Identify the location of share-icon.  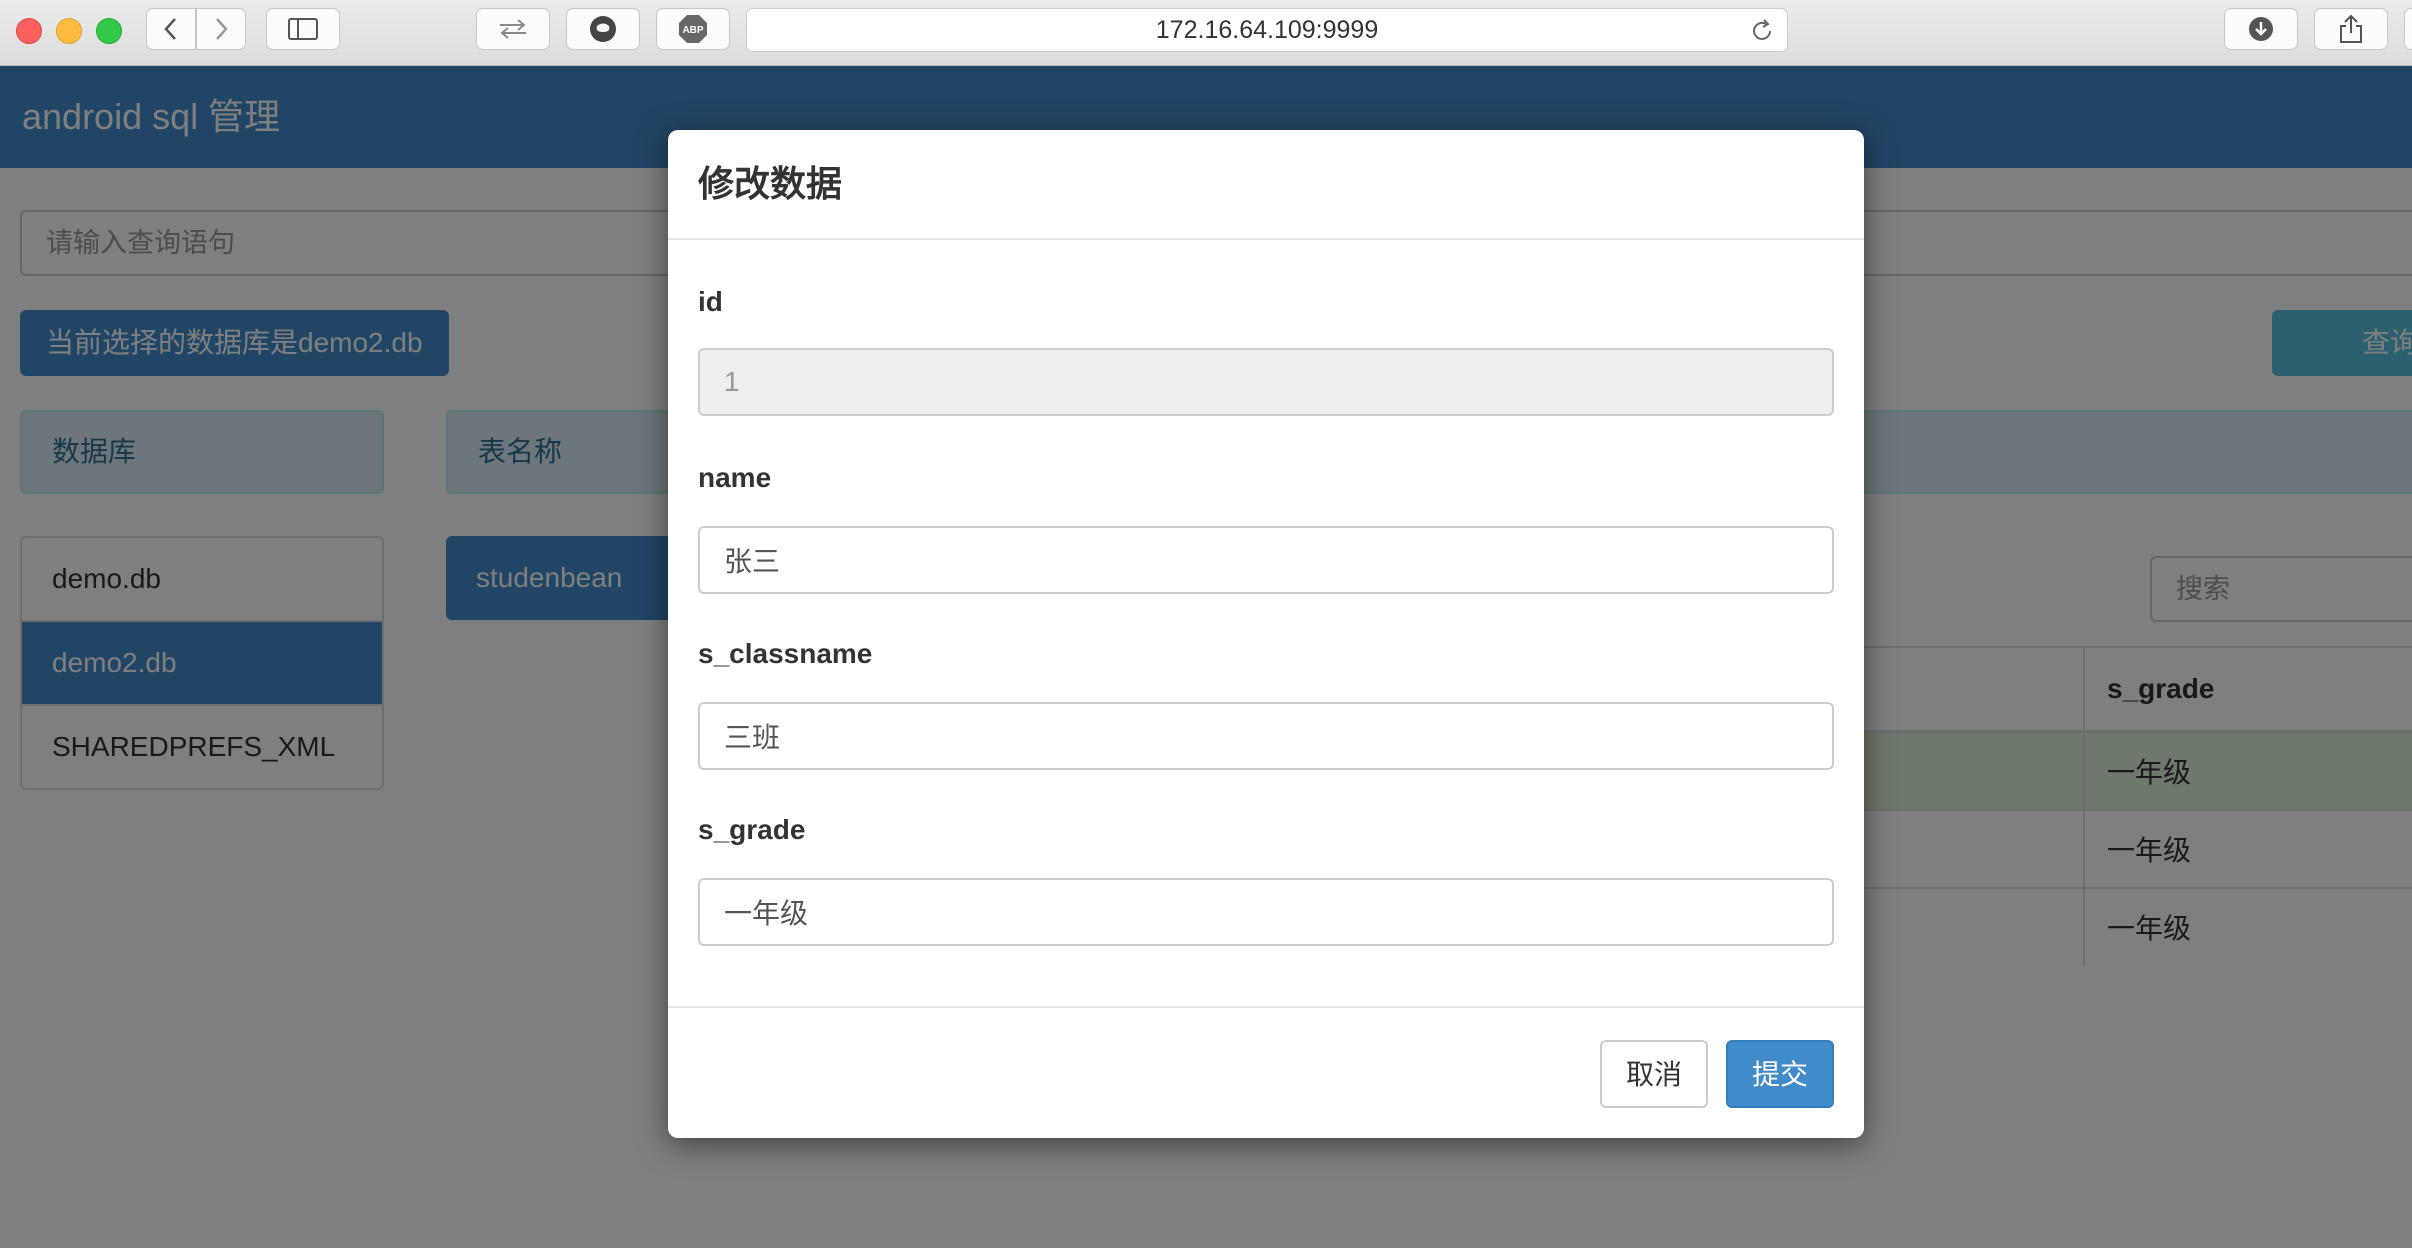
(2351, 28).